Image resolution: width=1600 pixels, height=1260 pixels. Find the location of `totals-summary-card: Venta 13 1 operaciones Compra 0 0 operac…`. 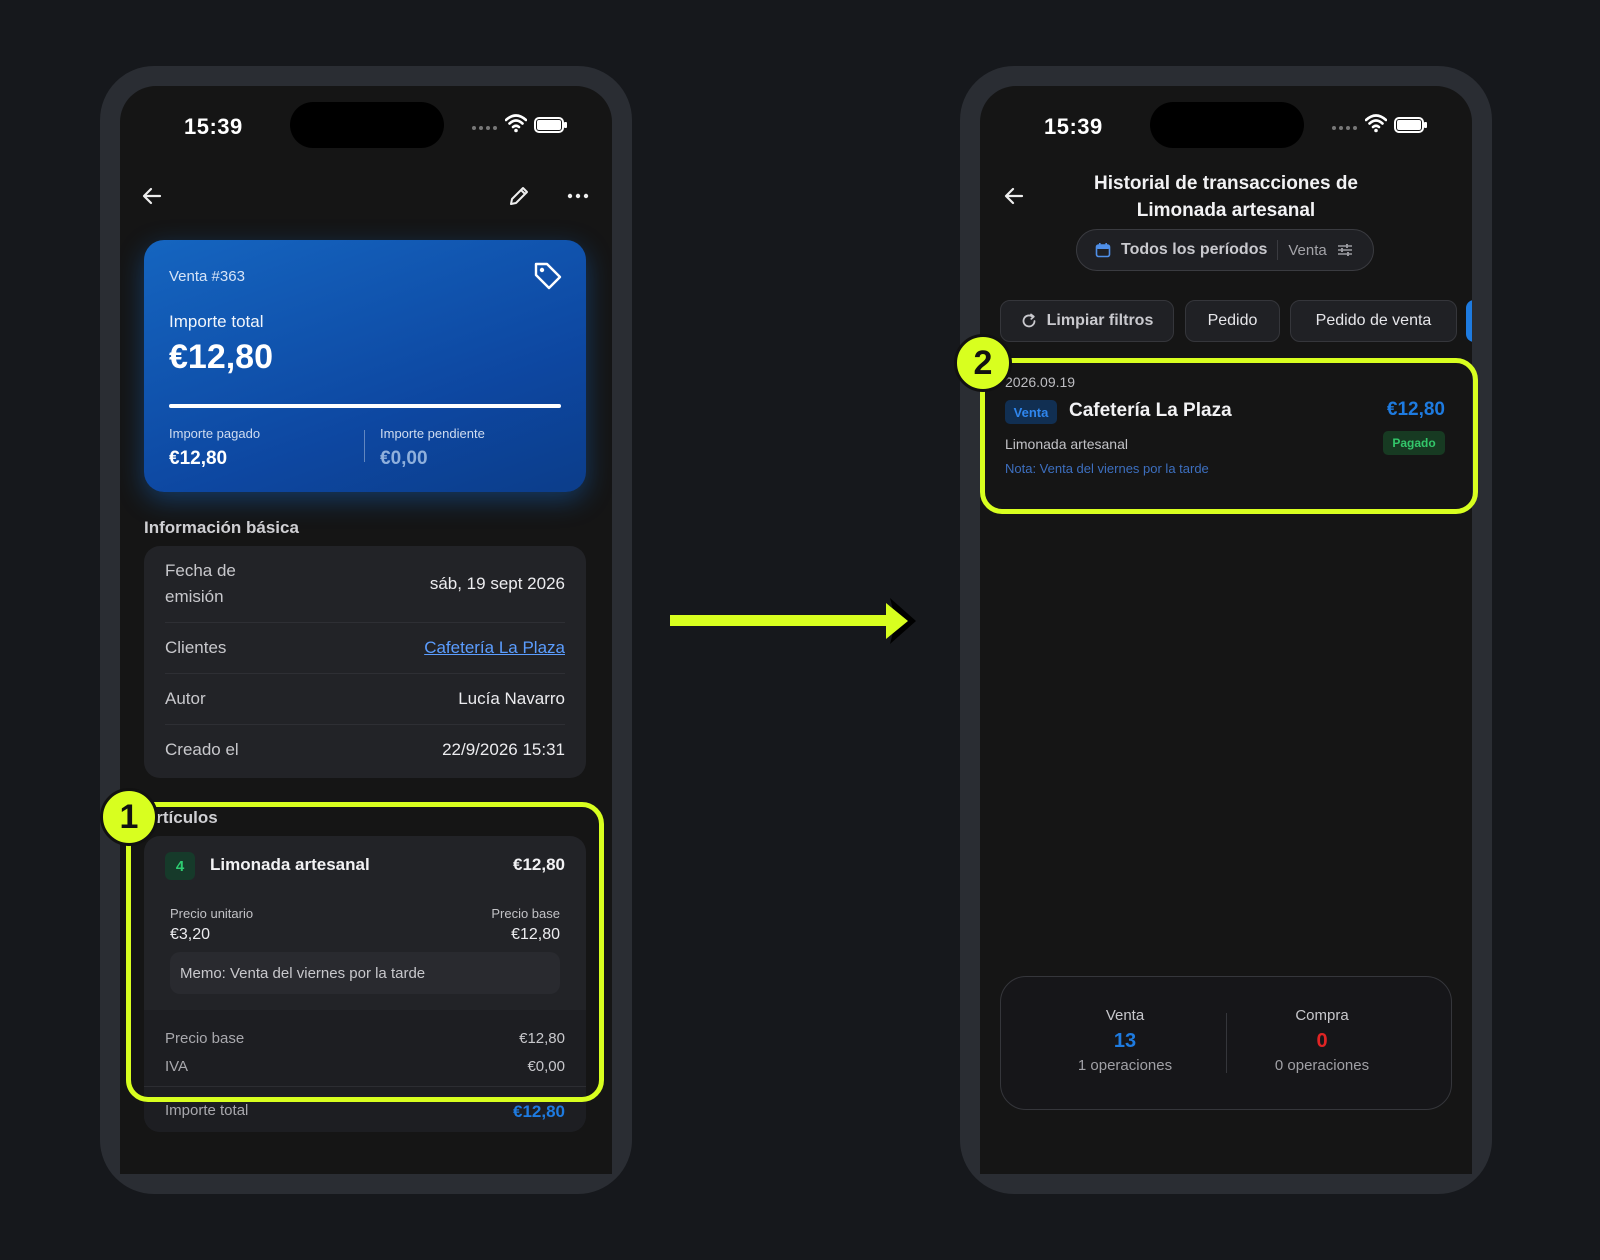

totals-summary-card: Venta 13 1 operaciones Compra 0 0 operac… is located at coordinates (1226, 1043).